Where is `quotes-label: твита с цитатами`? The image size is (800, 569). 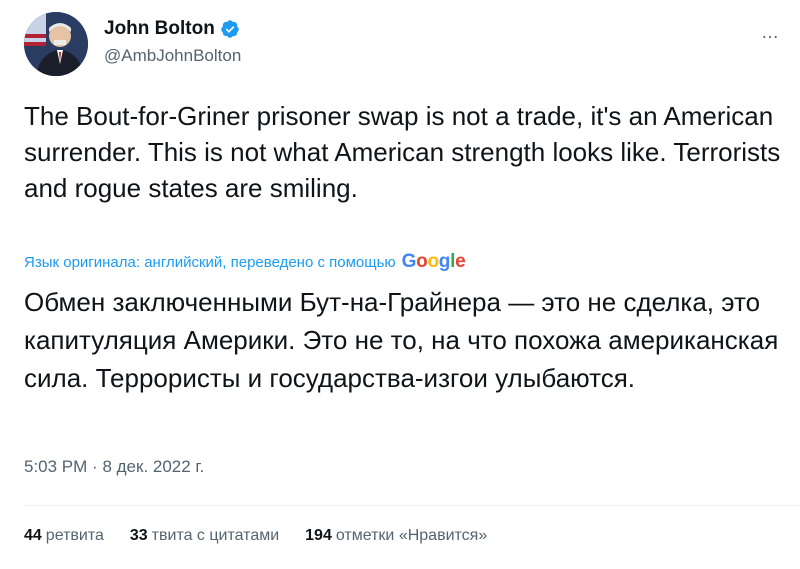
quotes-label: твита с цитатами is located at coordinates (215, 535).